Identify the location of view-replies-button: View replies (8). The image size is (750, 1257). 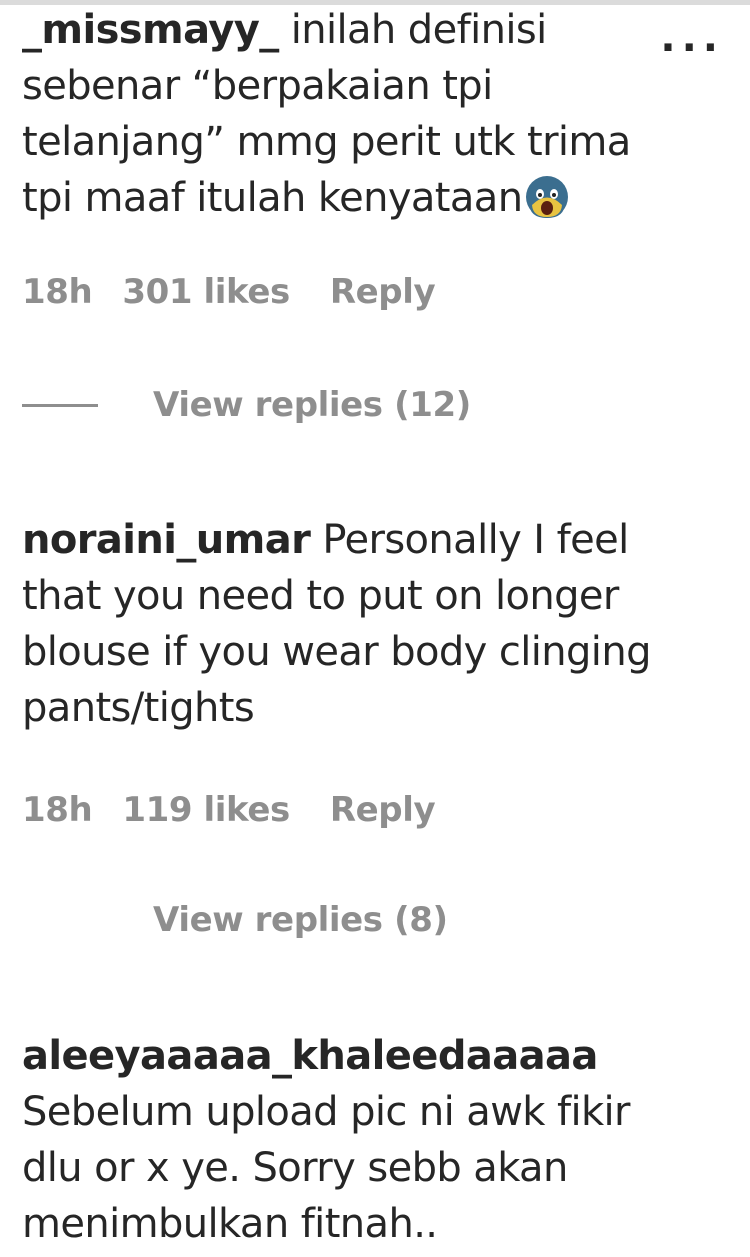
(300, 920).